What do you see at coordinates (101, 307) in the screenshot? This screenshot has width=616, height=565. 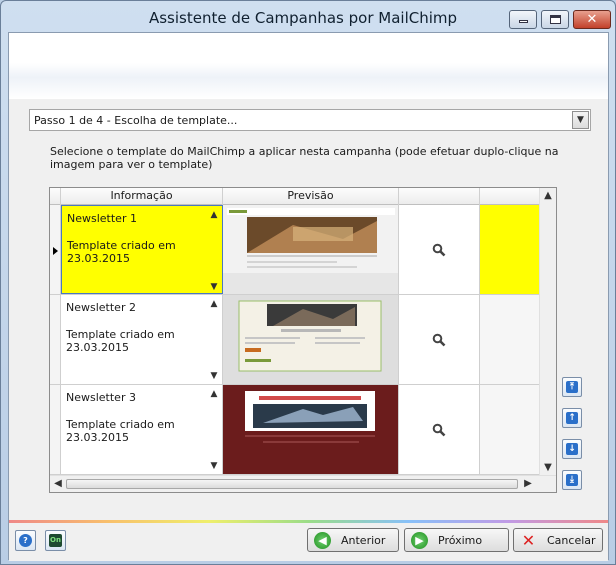 I see `template-name: Newsletter 2` at bounding box center [101, 307].